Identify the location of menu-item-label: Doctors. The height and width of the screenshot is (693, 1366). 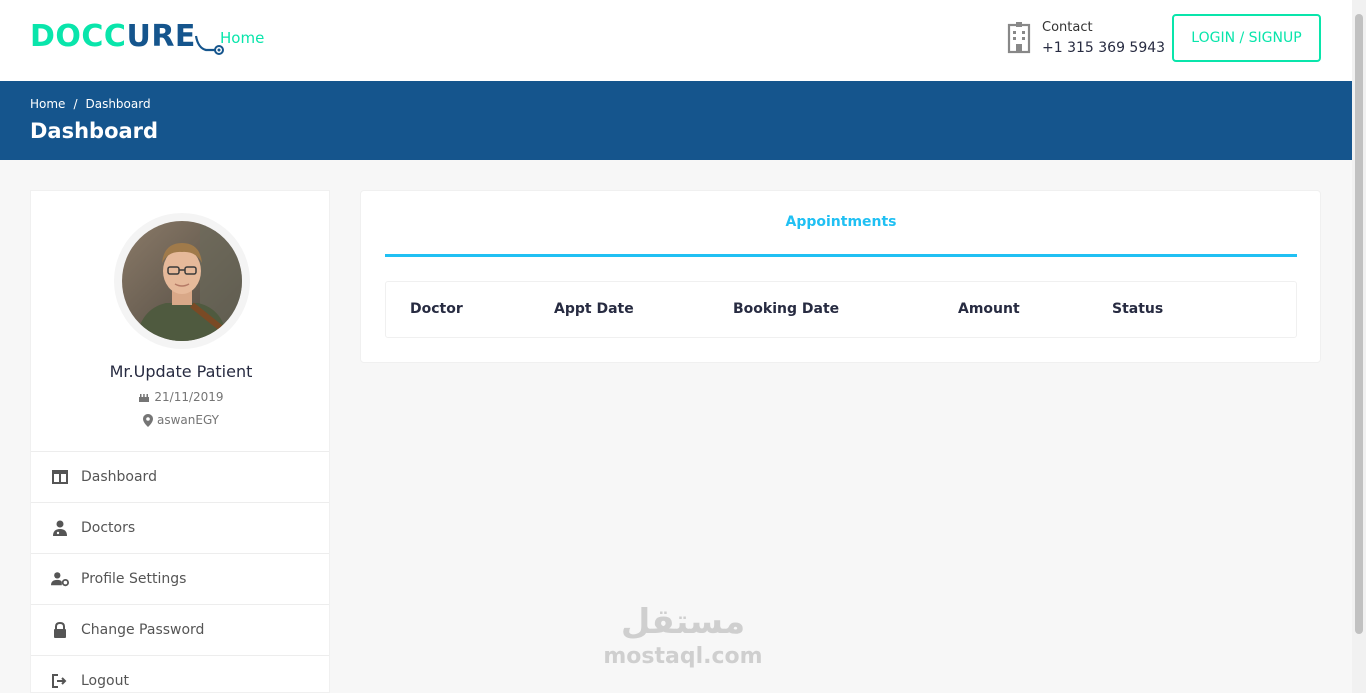
(108, 528).